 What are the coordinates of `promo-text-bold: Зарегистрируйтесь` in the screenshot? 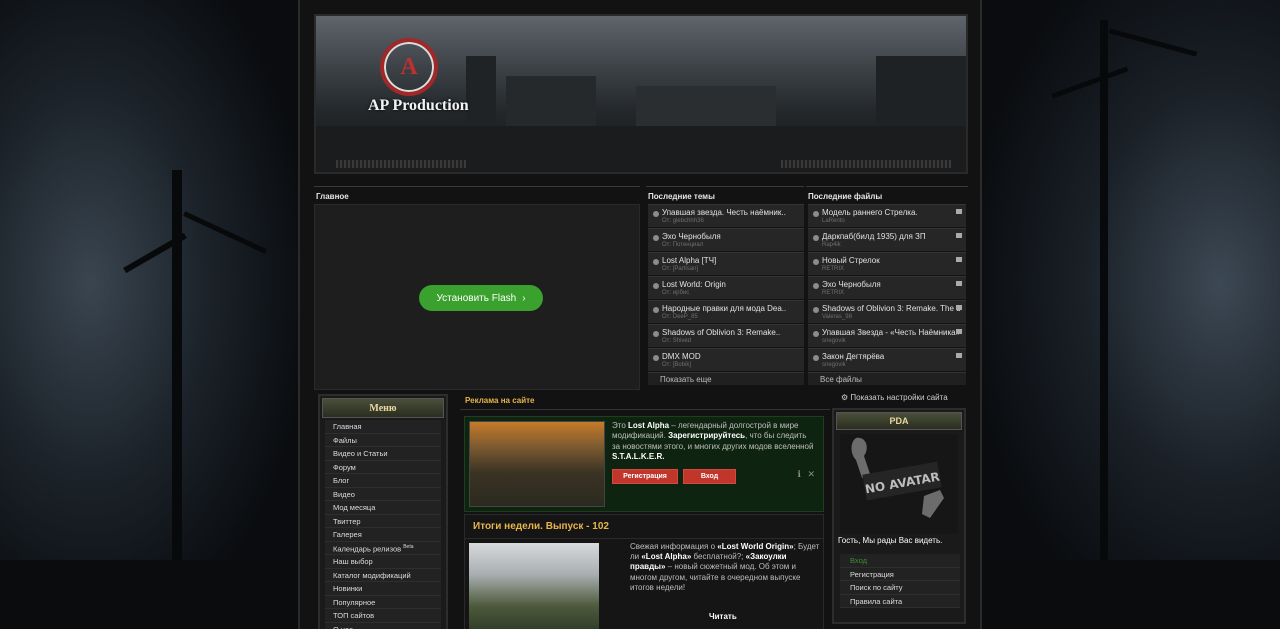 It's located at (707, 436).